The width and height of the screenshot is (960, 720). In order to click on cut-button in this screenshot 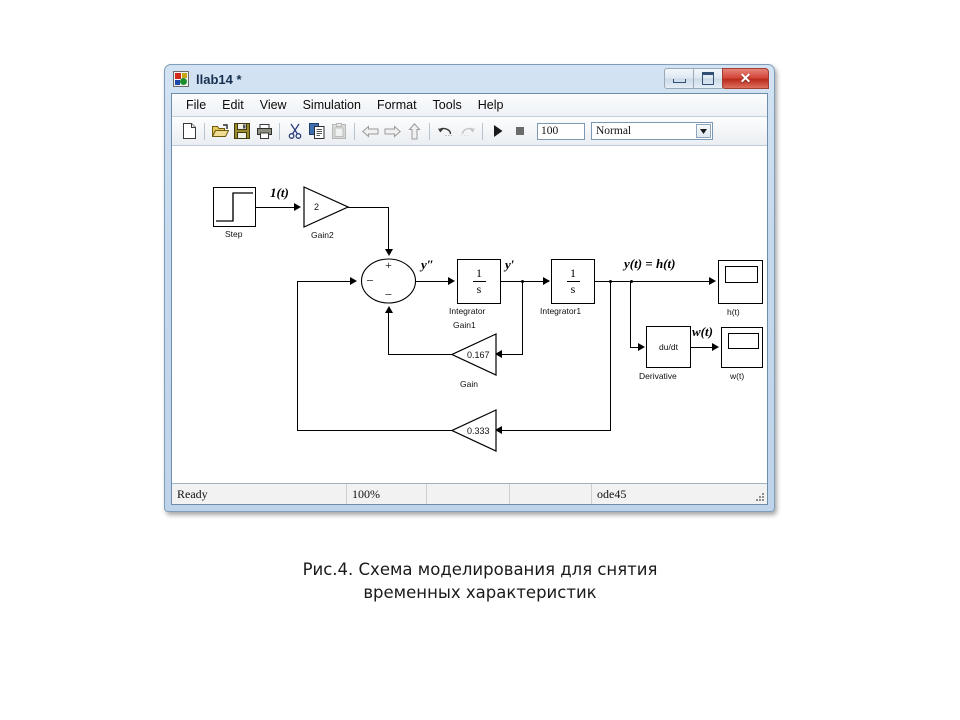, I will do `click(295, 131)`.